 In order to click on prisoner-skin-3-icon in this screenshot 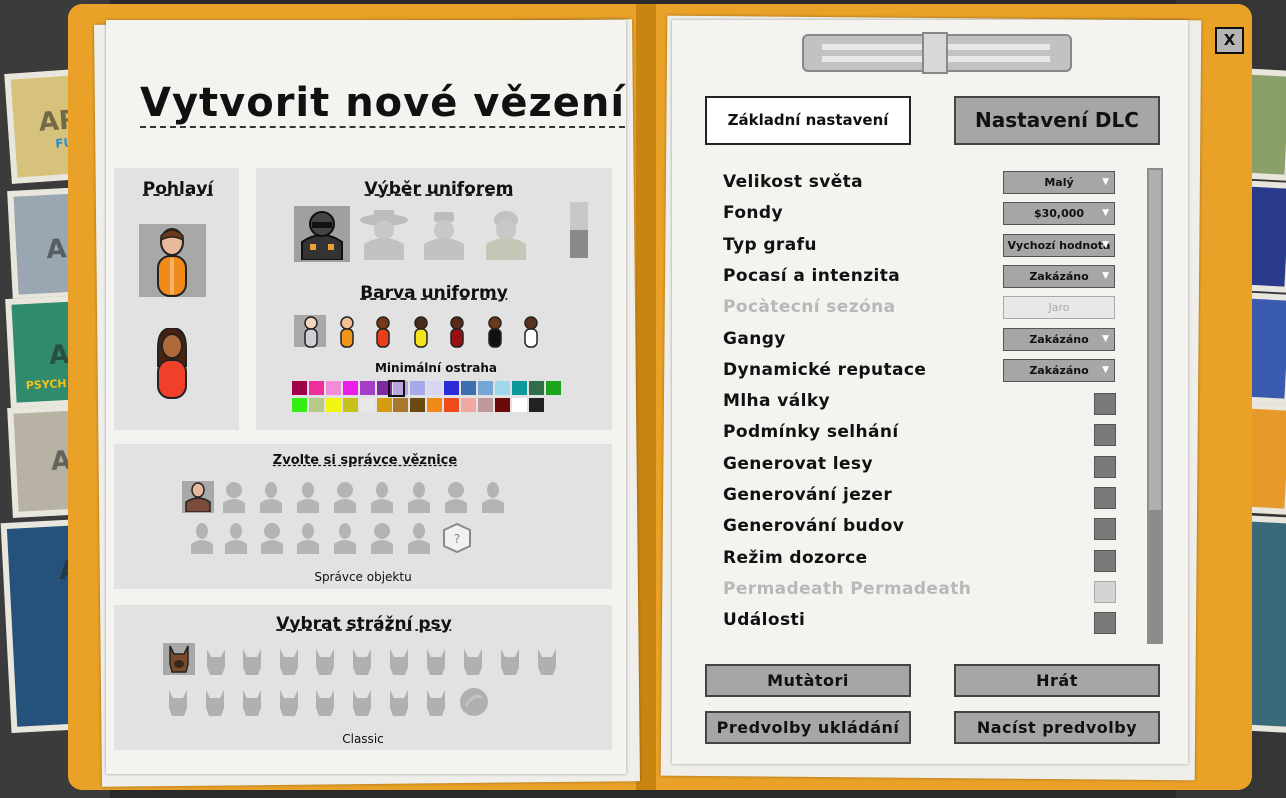, I will do `click(383, 332)`.